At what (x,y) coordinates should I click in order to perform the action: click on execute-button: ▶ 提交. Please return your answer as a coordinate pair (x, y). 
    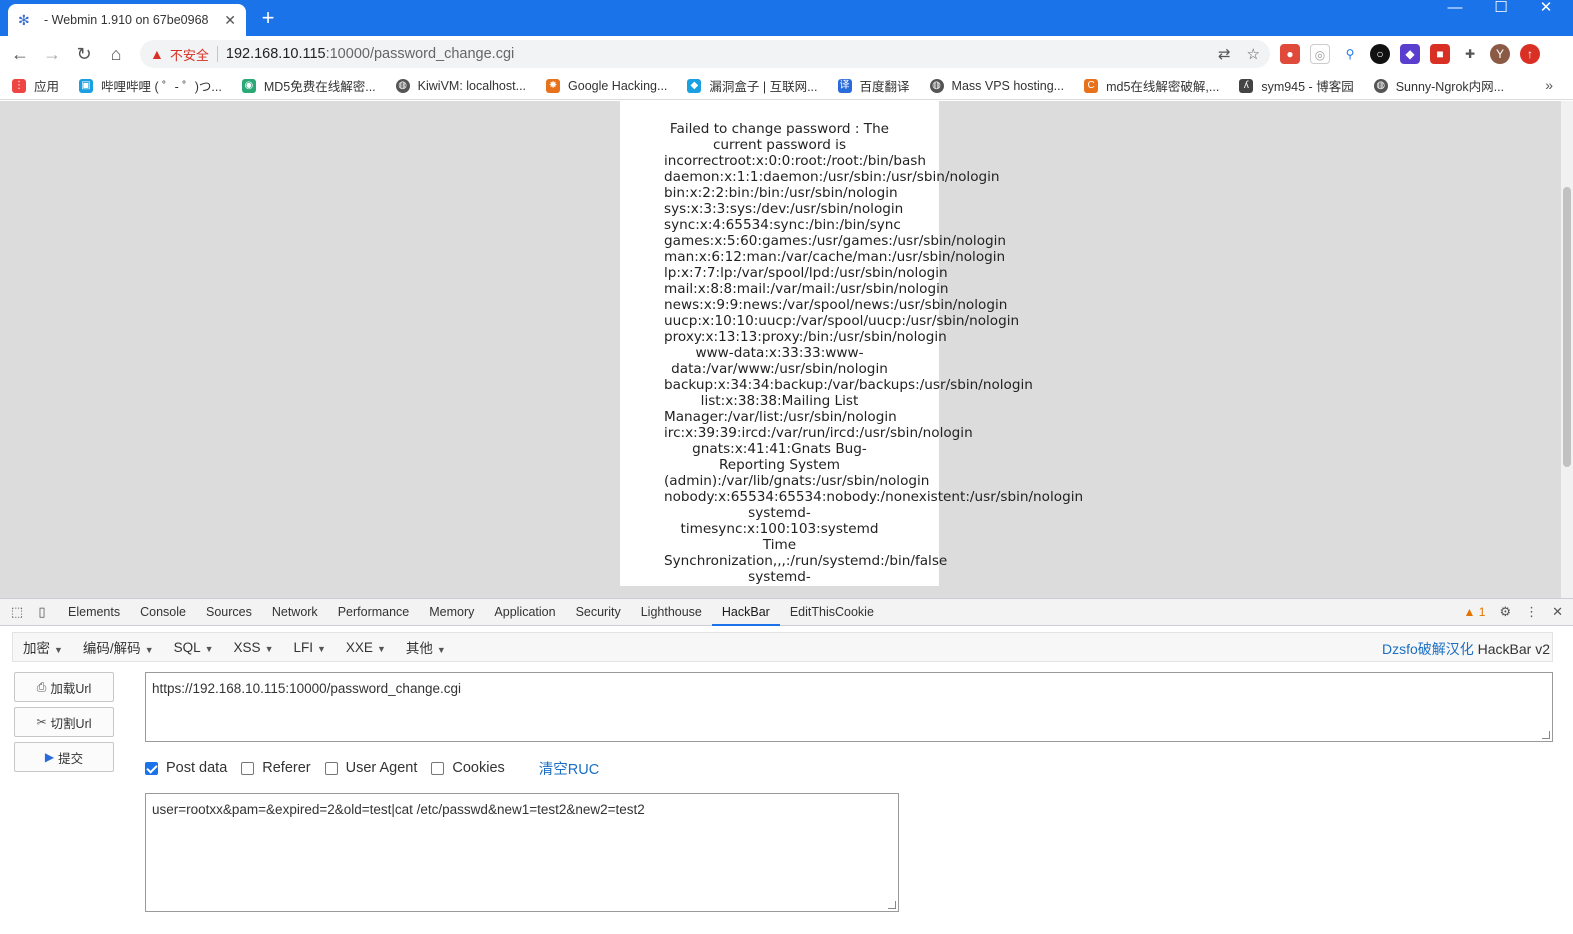
    Looking at the image, I should click on (64, 757).